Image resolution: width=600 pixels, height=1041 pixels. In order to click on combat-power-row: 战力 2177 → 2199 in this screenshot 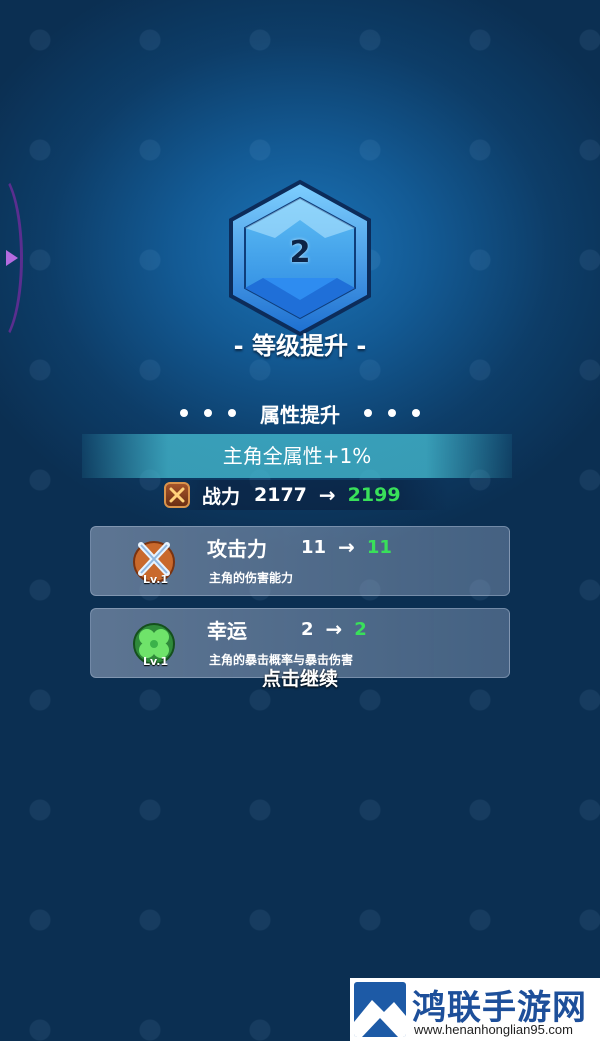, I will do `click(304, 495)`.